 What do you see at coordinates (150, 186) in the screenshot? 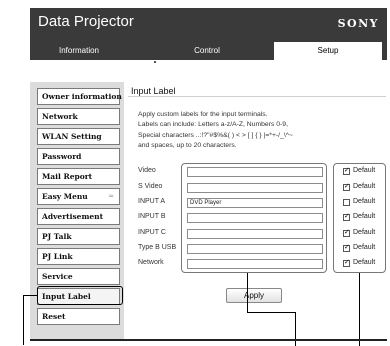
I see `input-name-s-video: S Video` at bounding box center [150, 186].